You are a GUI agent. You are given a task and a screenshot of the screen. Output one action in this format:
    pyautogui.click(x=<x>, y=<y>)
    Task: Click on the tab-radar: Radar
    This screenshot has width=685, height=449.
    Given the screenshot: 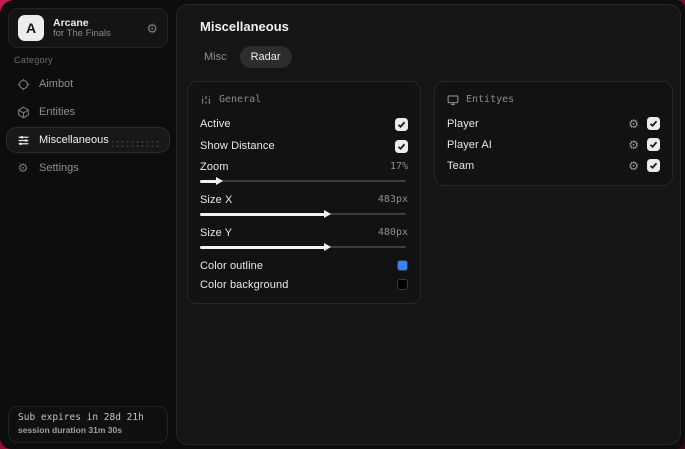 What is the action you would take?
    pyautogui.click(x=265, y=57)
    